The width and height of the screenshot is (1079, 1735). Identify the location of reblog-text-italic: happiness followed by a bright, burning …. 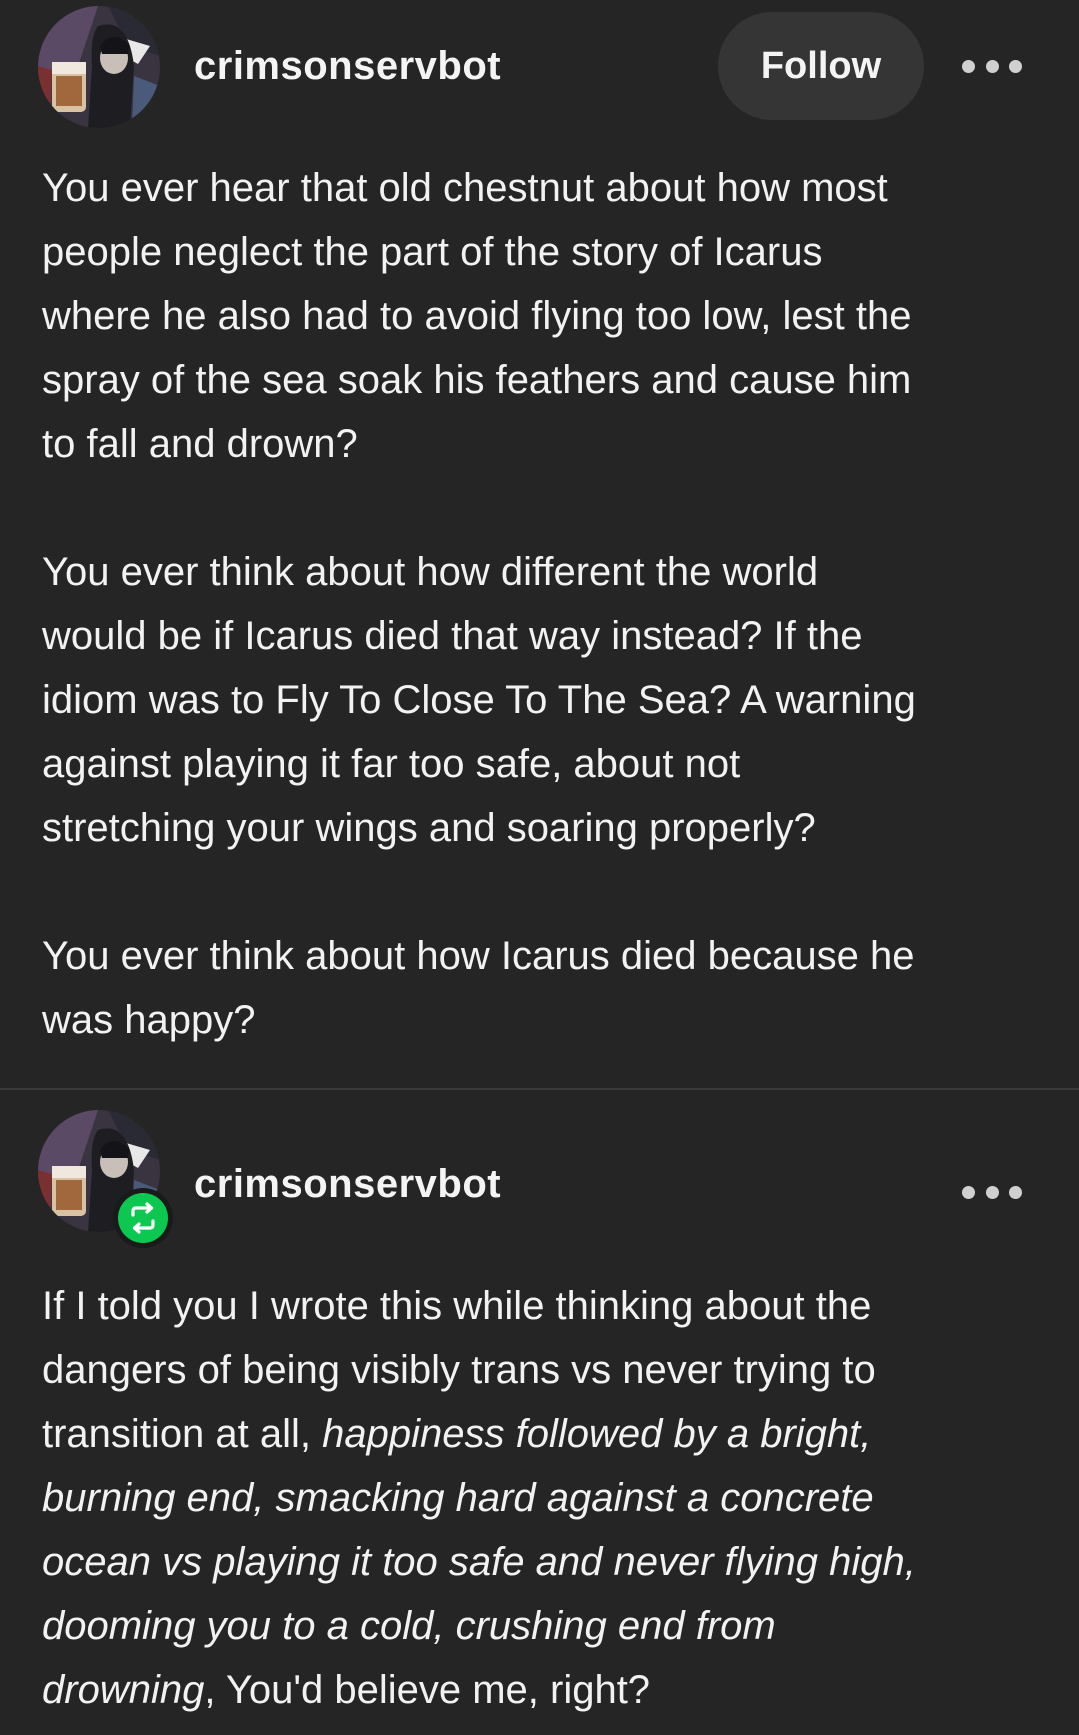
(479, 1562).